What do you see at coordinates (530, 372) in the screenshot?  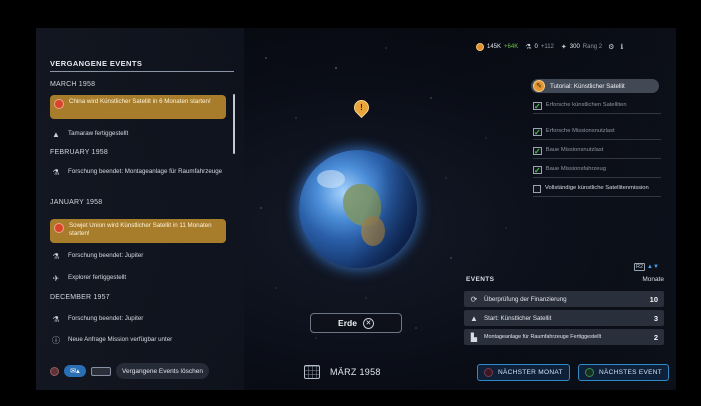 I see `next-month-label: NÄCHSTER MONAT` at bounding box center [530, 372].